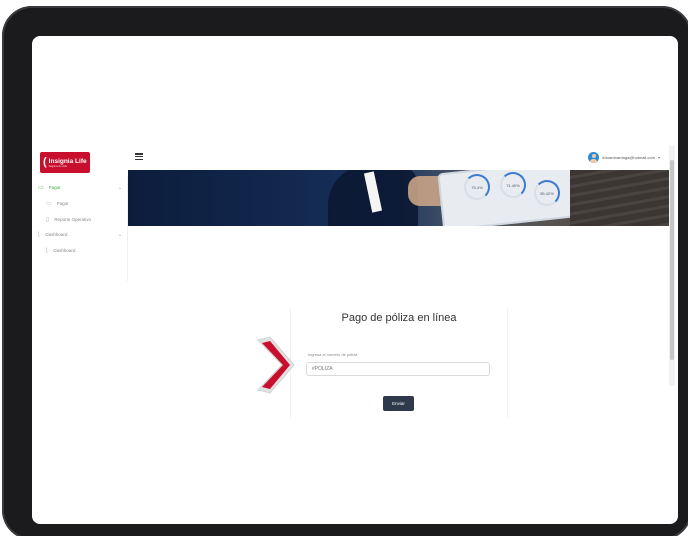 This screenshot has height=536, width=688. I want to click on submit-button: Enviar, so click(398, 403).